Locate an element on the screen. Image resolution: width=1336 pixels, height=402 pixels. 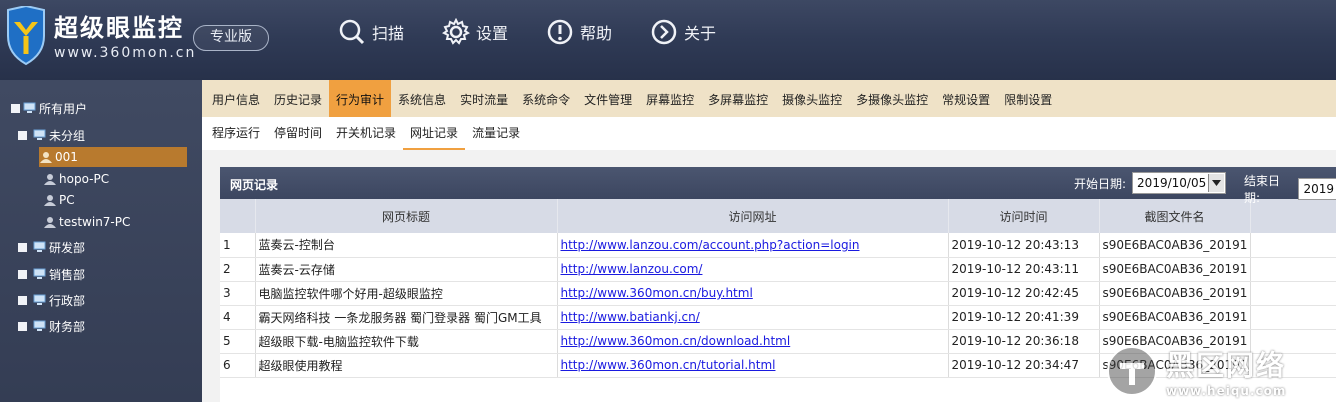
tree-group-finance: 财务部 is located at coordinates (51, 326).